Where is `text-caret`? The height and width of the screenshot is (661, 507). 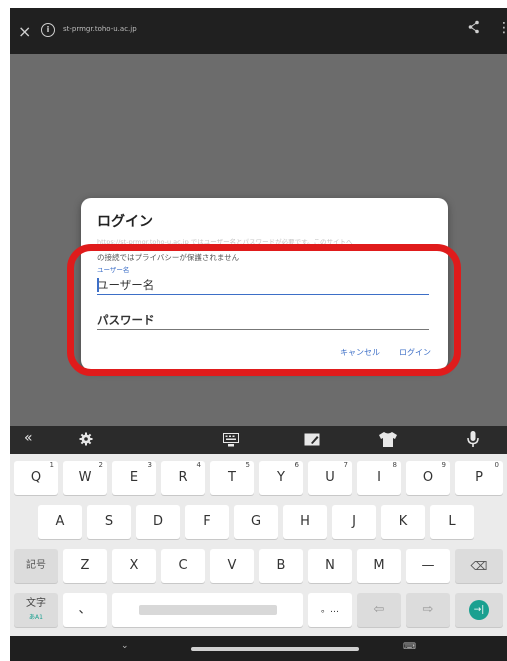 text-caret is located at coordinates (98, 285).